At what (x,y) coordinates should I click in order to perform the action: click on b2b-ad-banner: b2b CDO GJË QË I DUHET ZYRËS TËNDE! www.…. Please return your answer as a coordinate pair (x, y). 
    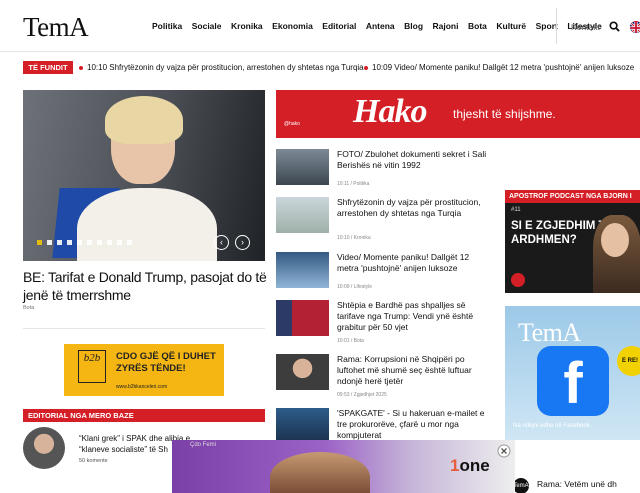
    Looking at the image, I should click on (144, 370).